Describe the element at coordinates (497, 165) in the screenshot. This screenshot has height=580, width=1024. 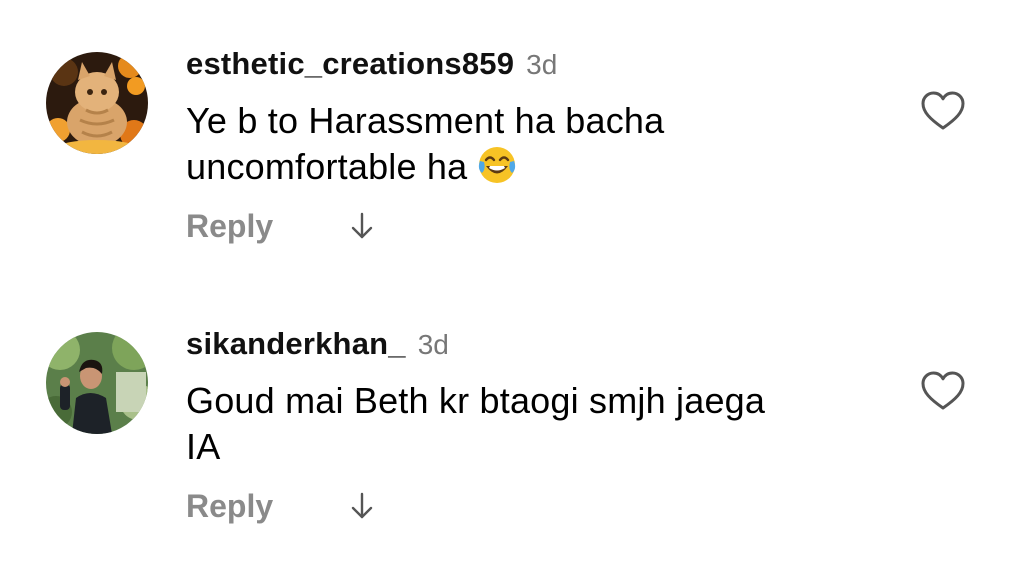
I see `face-with-tears-of-joy-icon` at that location.